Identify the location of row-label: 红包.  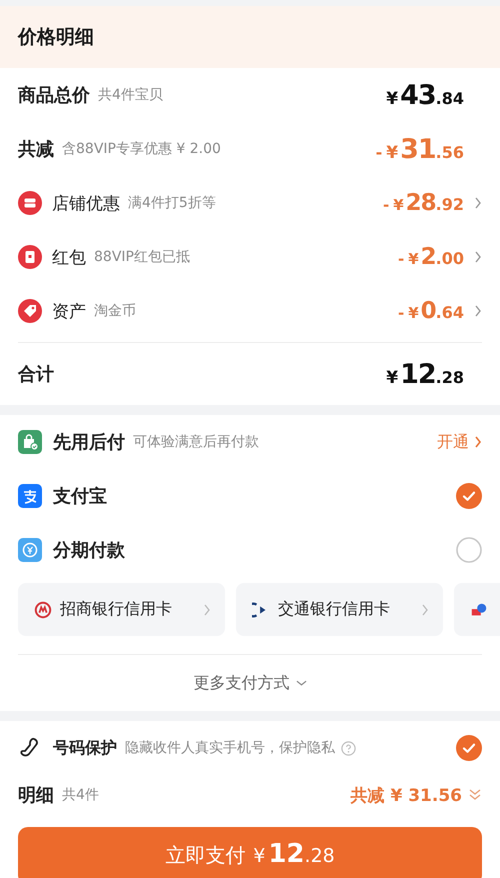
(69, 257).